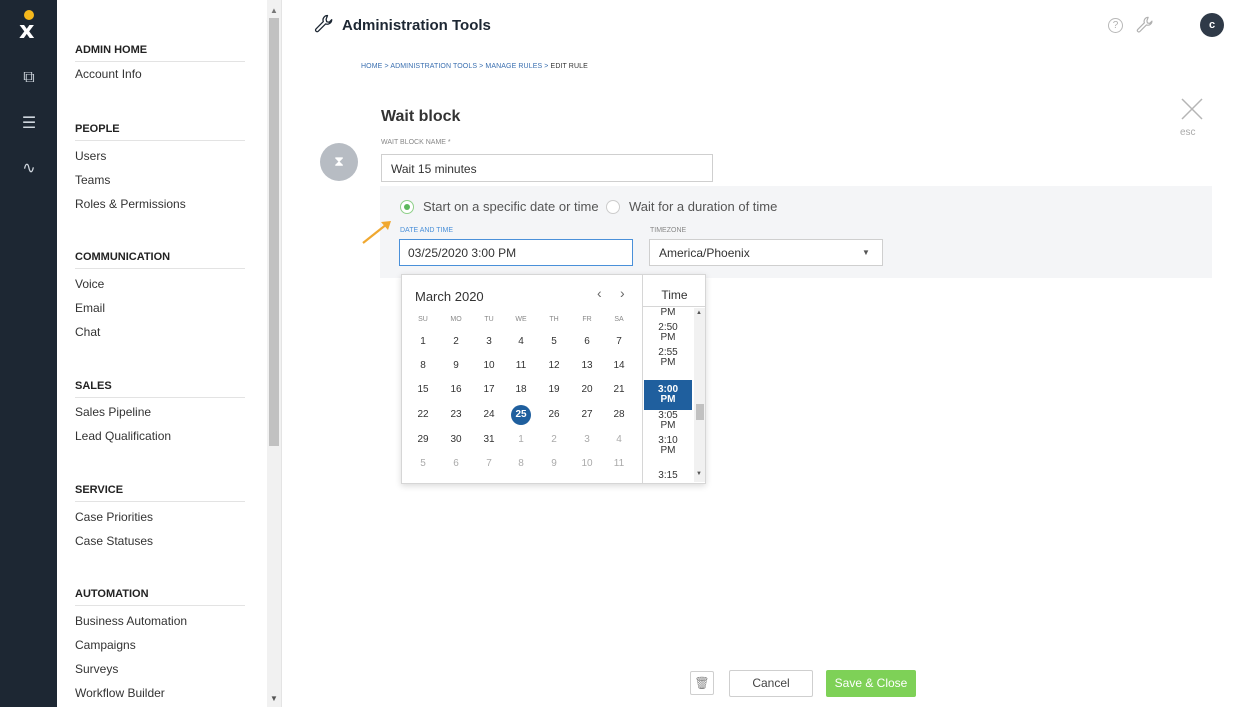 This screenshot has height=707, width=1233. Describe the element at coordinates (178, 260) in the screenshot. I see `section-communication: COMMUNICATION` at that location.